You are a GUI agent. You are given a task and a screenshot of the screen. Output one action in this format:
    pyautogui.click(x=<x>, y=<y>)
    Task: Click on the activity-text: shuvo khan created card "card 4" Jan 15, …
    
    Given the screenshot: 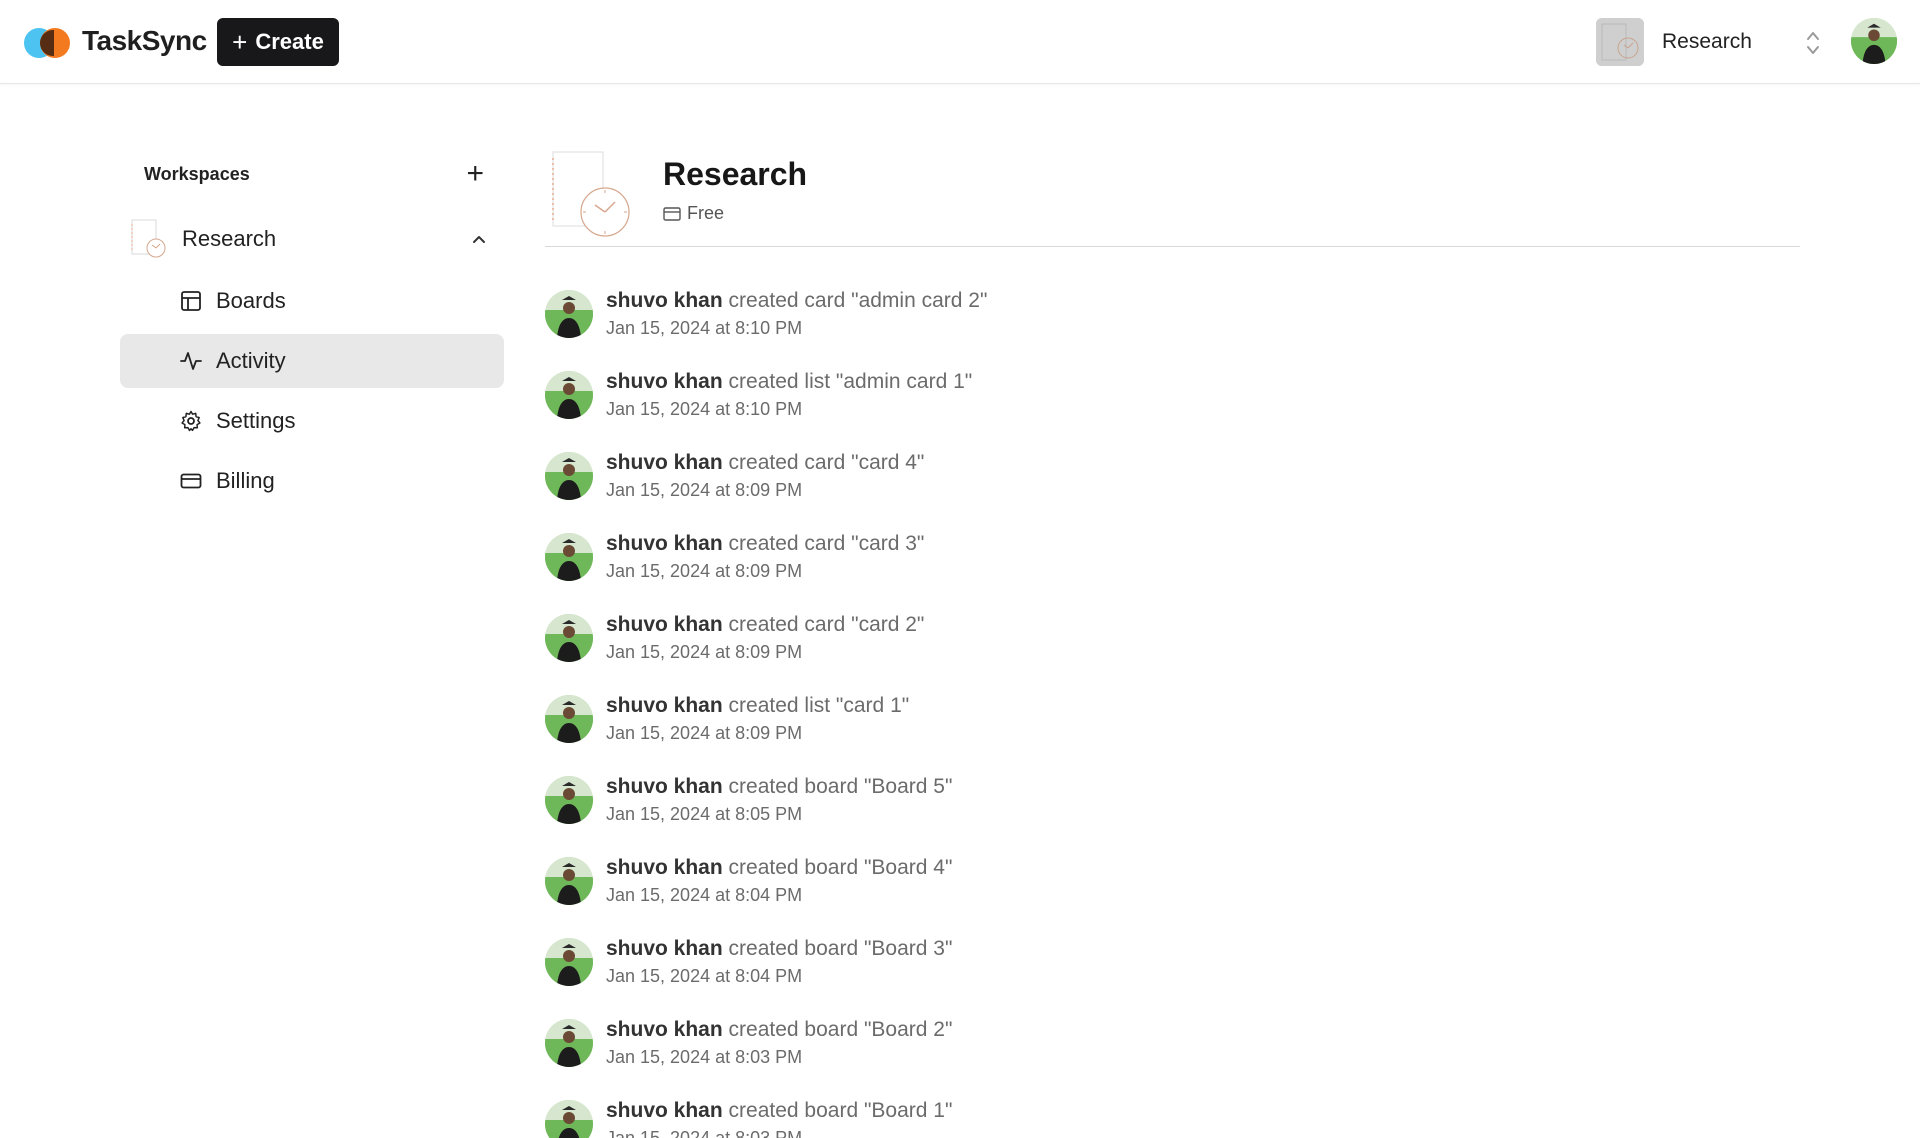 What is the action you would take?
    pyautogui.click(x=765, y=476)
    